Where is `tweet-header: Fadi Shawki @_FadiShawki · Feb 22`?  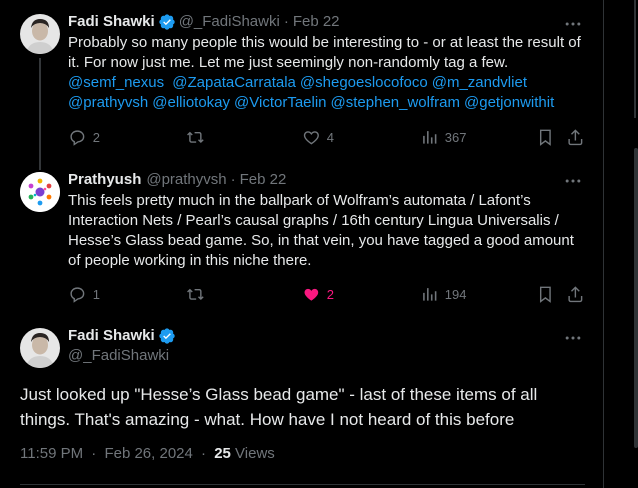 tweet-header: Fadi Shawki @_FadiShawki · Feb 22 is located at coordinates (326, 22).